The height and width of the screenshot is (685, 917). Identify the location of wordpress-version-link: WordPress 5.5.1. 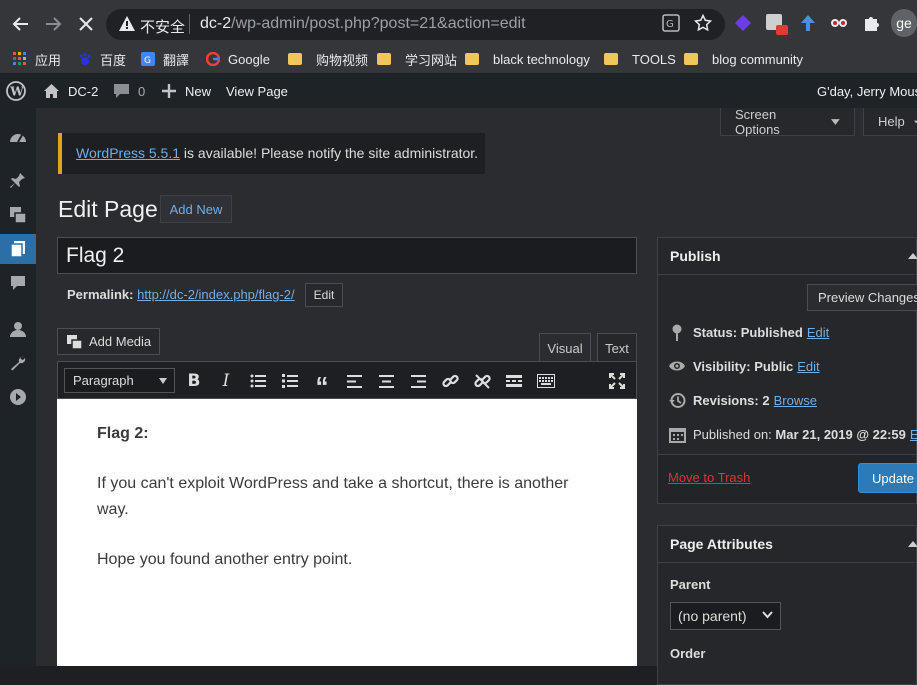
(128, 153).